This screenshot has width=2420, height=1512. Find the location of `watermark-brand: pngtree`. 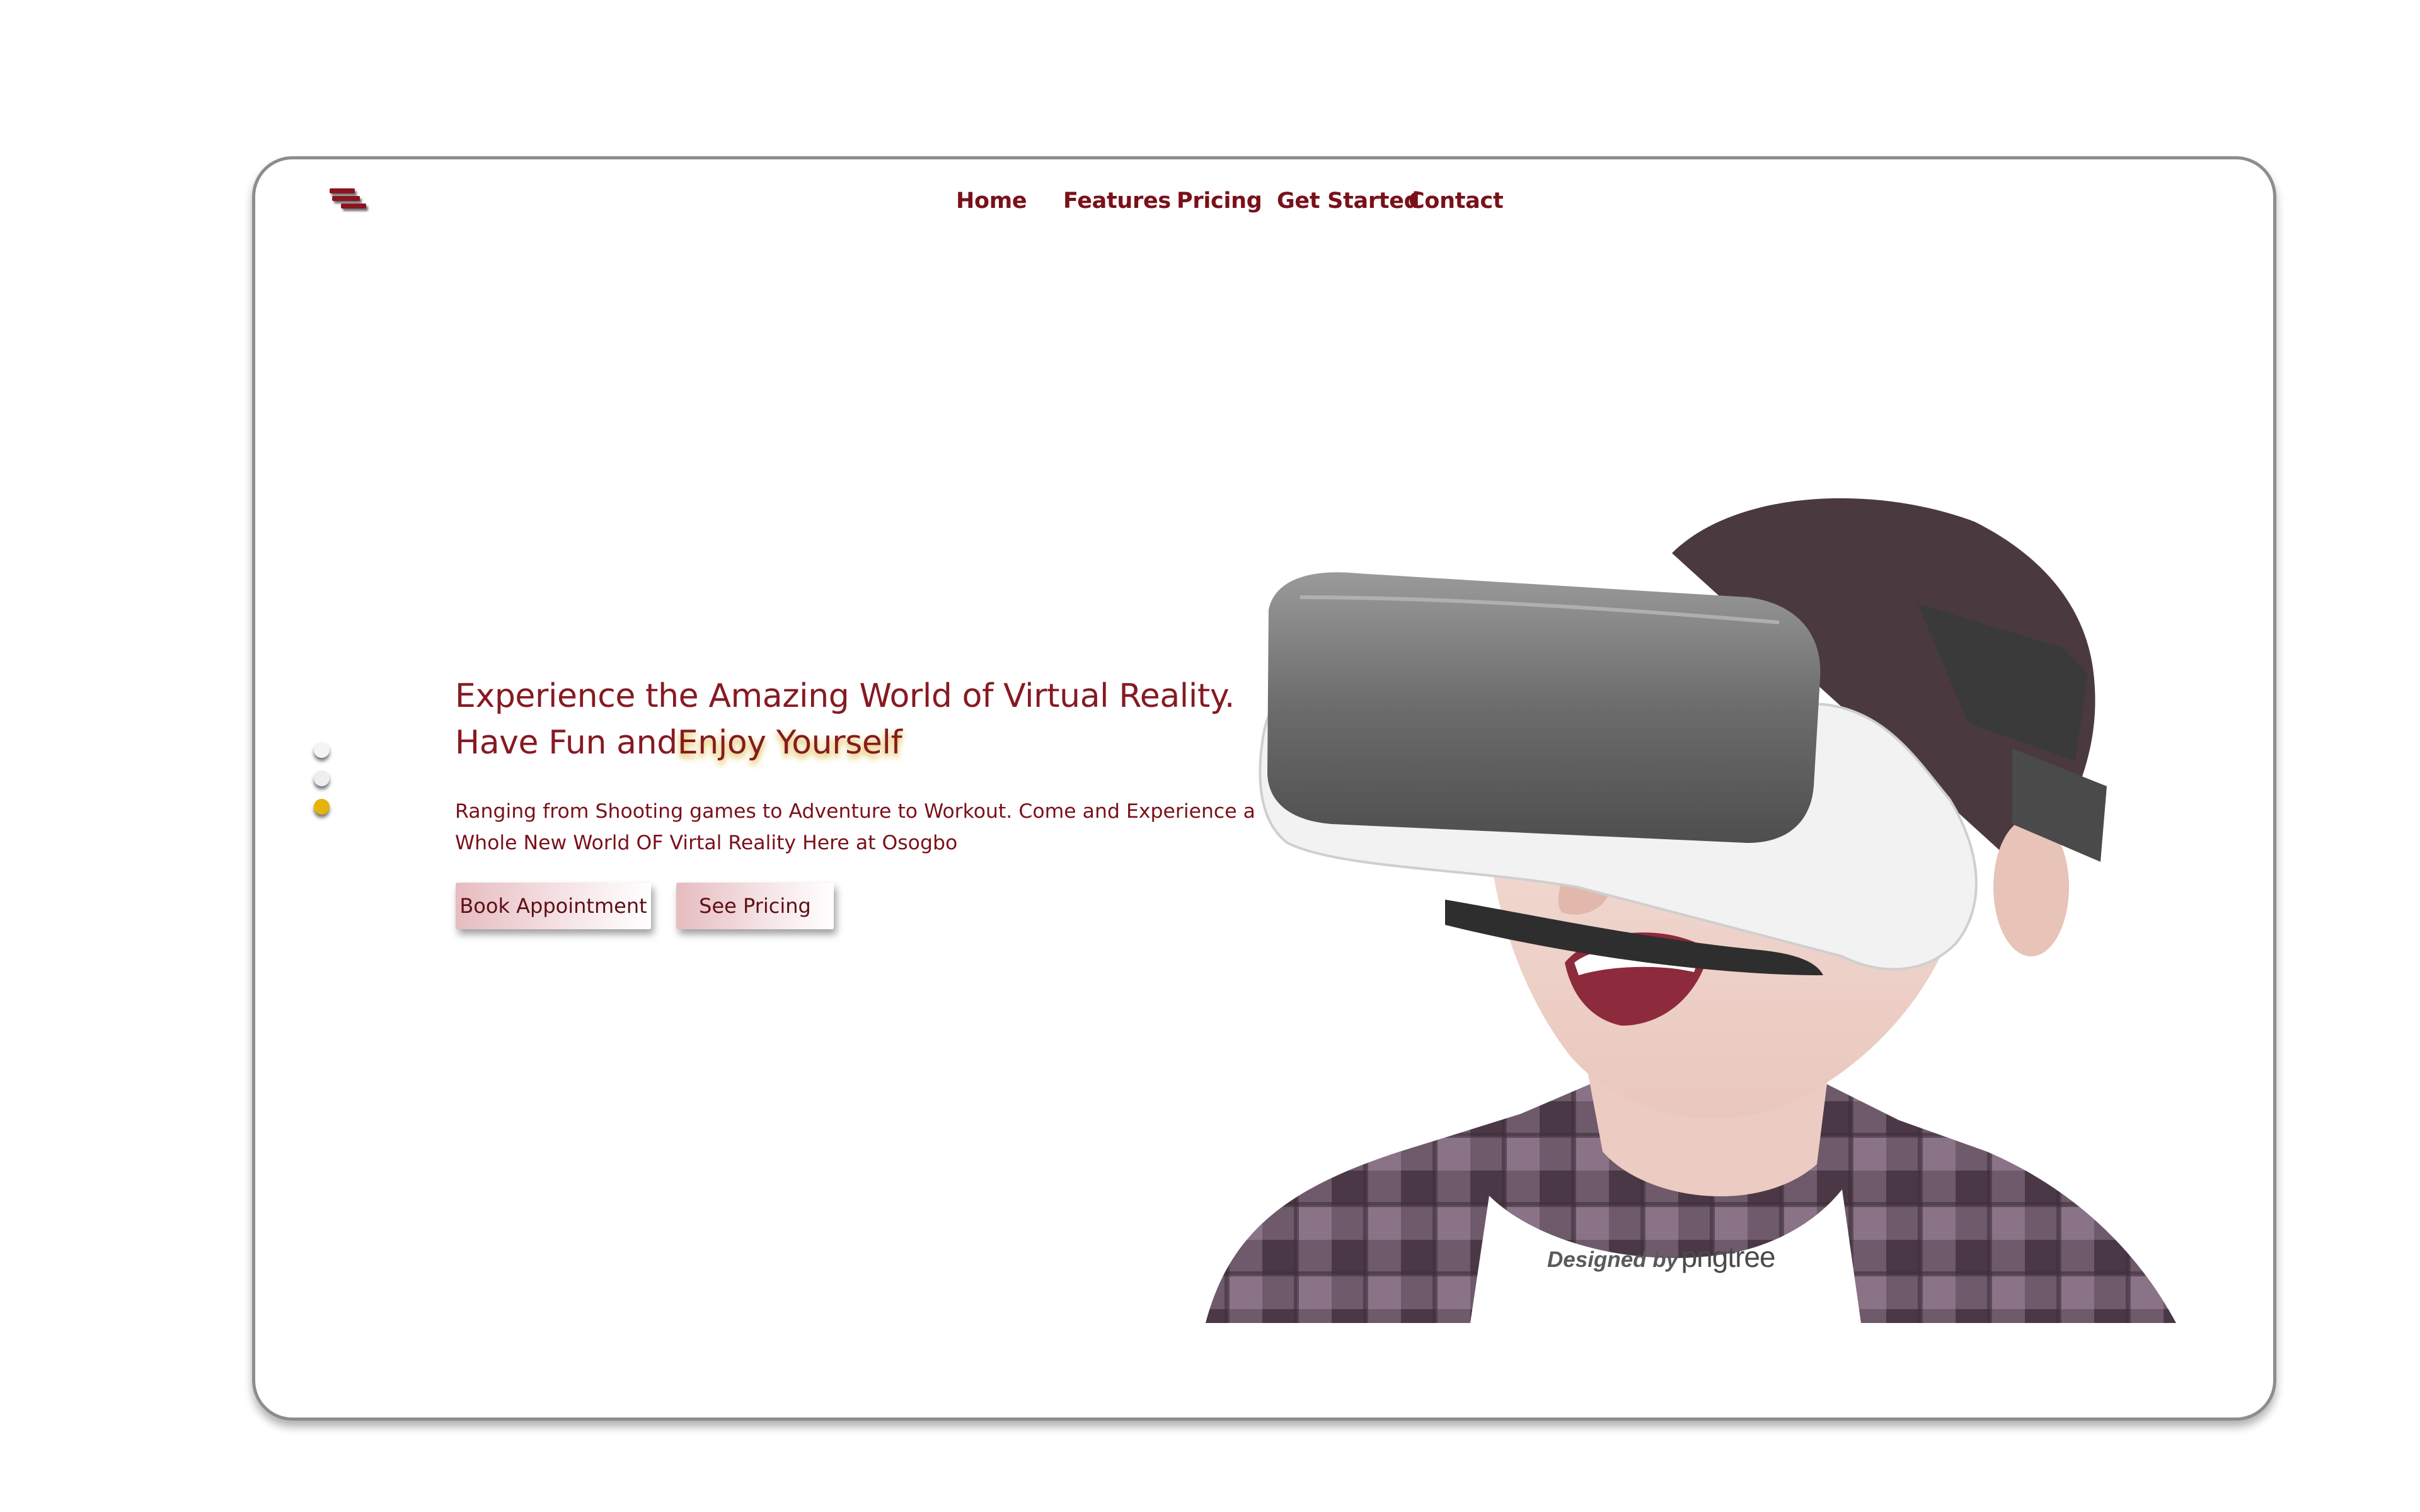

watermark-brand: pngtree is located at coordinates (1729, 1256).